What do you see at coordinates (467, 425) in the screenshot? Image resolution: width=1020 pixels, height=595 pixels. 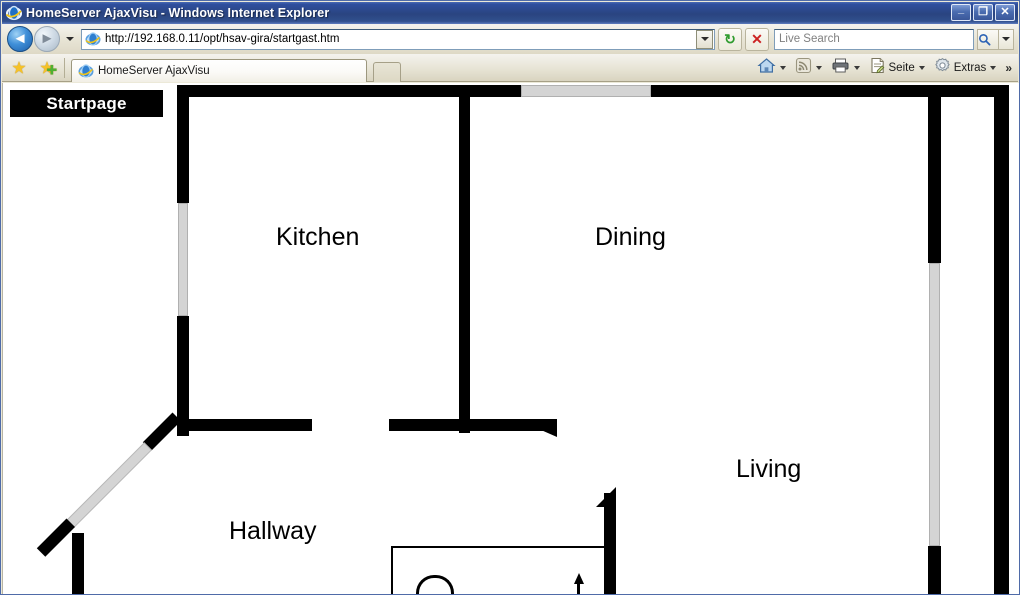 I see `wall-dining-bottom` at bounding box center [467, 425].